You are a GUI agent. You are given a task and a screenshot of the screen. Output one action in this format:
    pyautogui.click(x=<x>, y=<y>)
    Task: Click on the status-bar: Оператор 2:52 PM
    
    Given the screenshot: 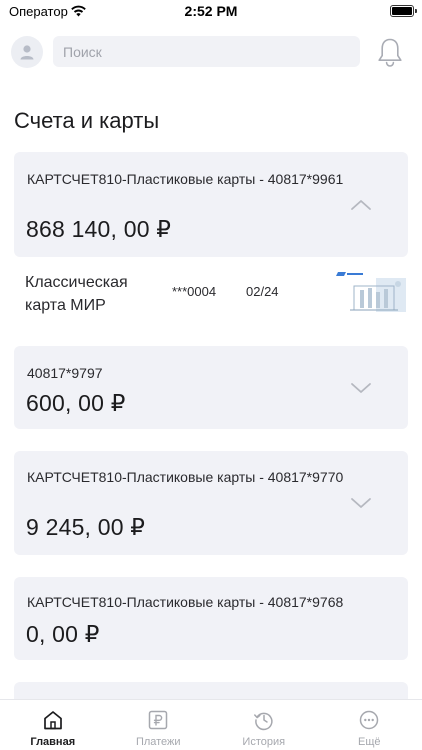 What is the action you would take?
    pyautogui.click(x=211, y=12)
    